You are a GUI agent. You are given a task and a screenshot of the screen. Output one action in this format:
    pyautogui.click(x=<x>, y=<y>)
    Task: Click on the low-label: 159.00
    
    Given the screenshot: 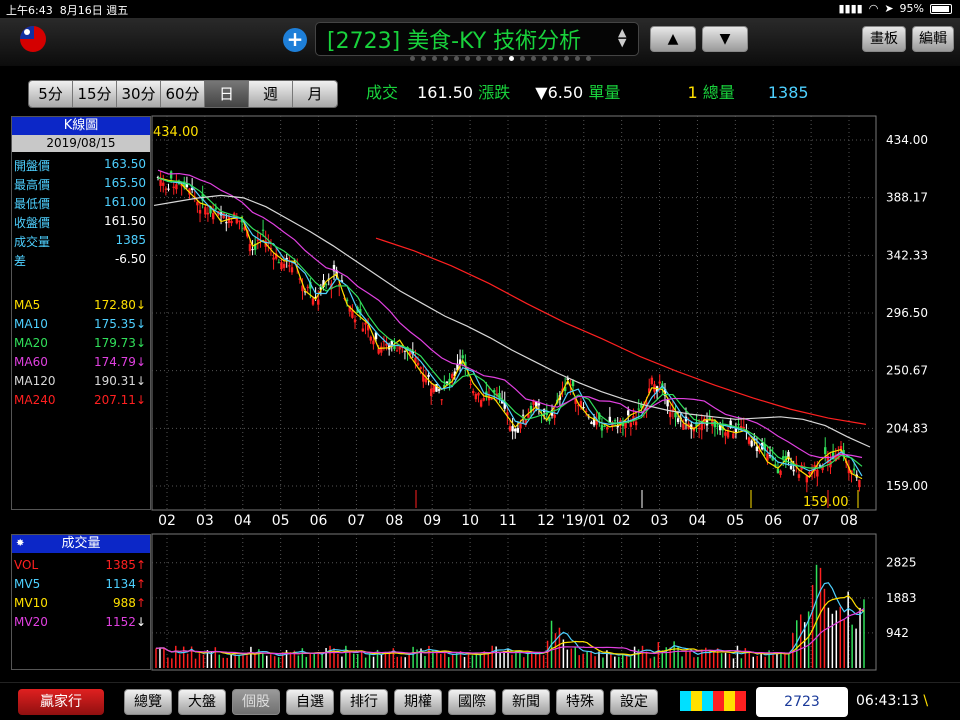 What is the action you would take?
    pyautogui.click(x=826, y=502)
    